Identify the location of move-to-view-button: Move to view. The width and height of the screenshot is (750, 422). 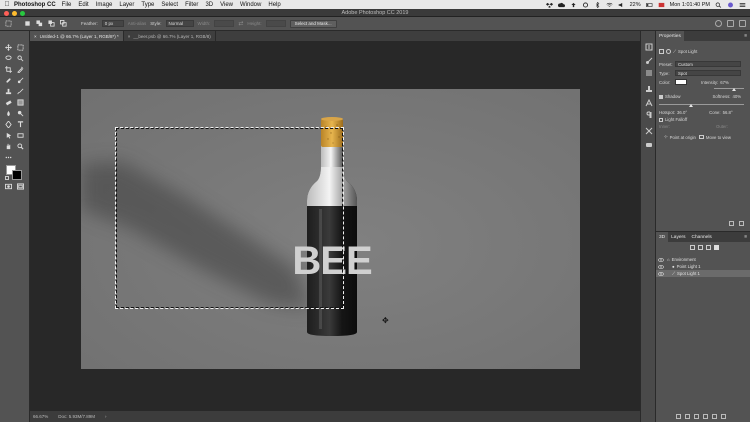
(718, 137).